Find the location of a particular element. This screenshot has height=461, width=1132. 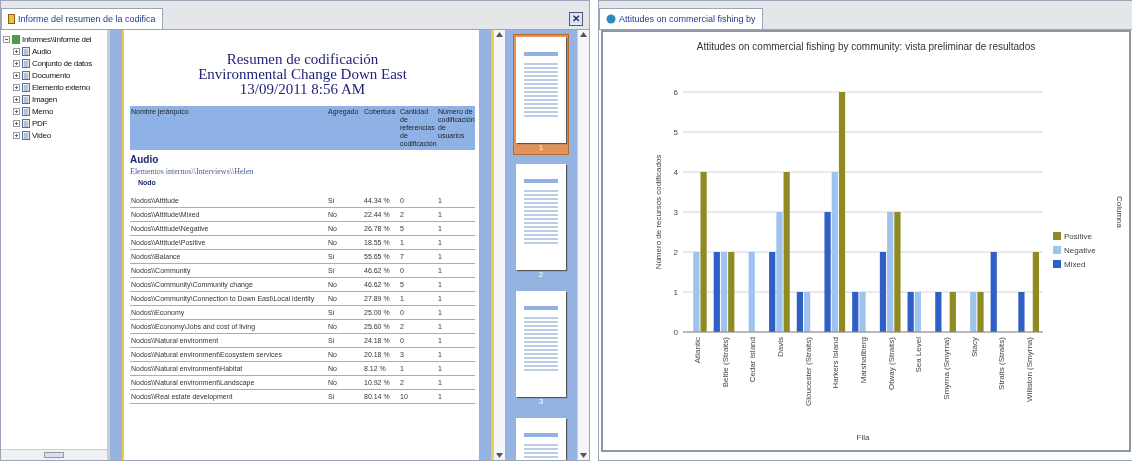

legend-title: Columna is located at coordinates (1119, 212).